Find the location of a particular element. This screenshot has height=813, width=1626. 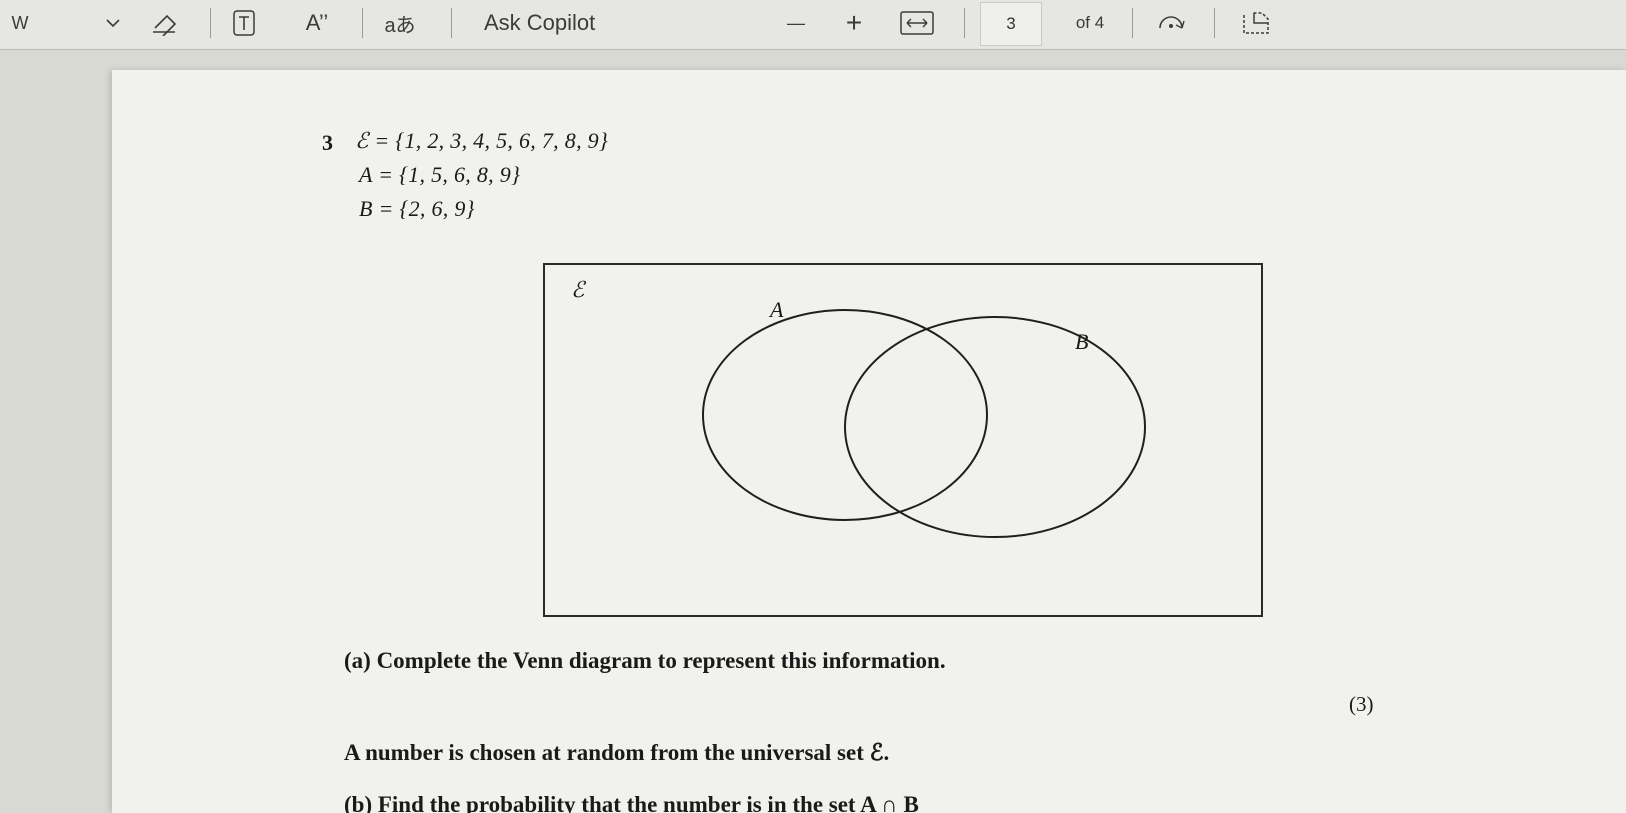

page-total-label: of 4 is located at coordinates (1090, 22).